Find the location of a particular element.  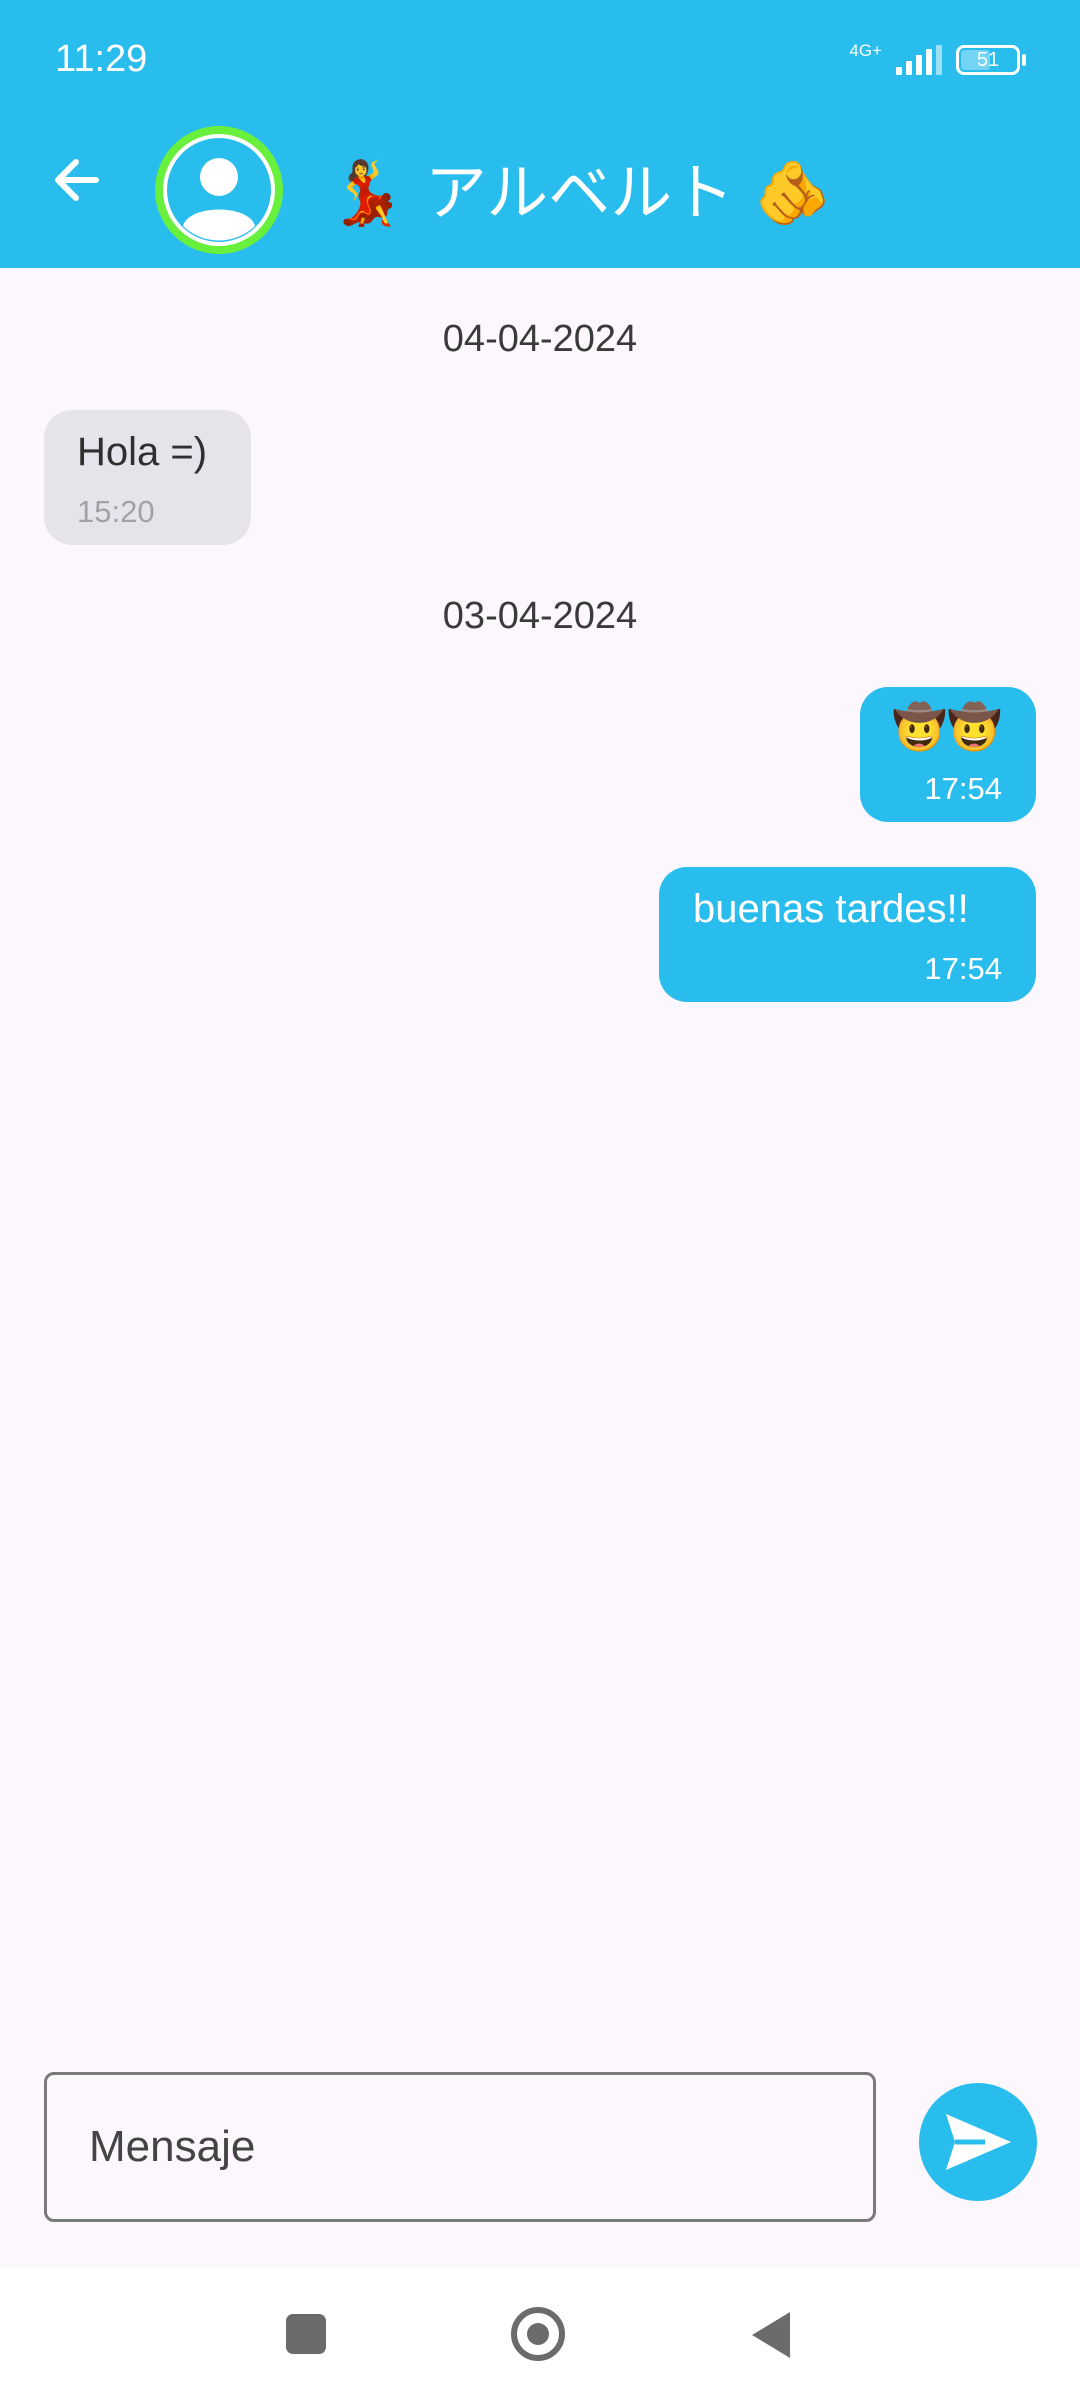

contact-avatar is located at coordinates (219, 190).